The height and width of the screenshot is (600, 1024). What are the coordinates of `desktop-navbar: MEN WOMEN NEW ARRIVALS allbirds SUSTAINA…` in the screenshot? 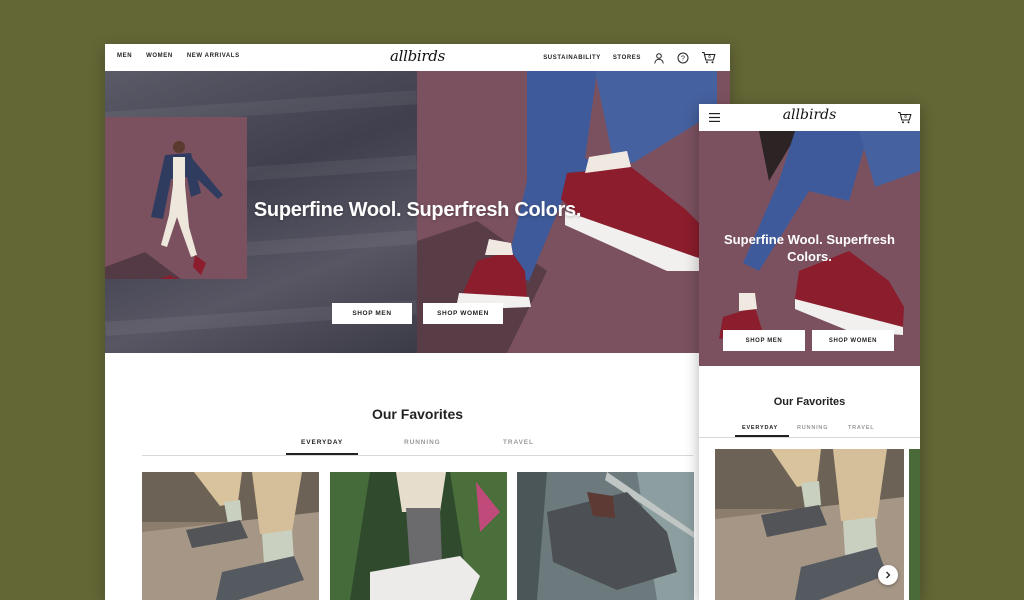 It's located at (417, 58).